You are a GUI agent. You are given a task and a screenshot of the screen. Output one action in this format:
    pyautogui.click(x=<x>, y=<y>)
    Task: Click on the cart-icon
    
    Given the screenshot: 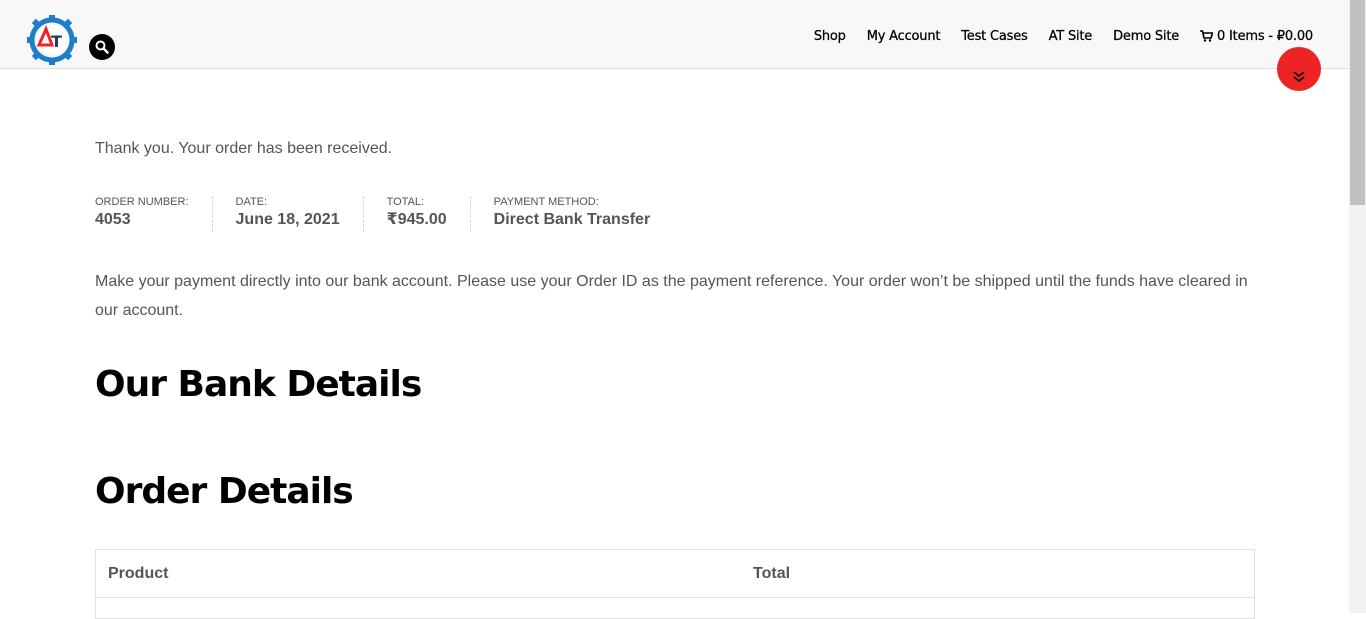 What is the action you would take?
    pyautogui.click(x=1207, y=36)
    